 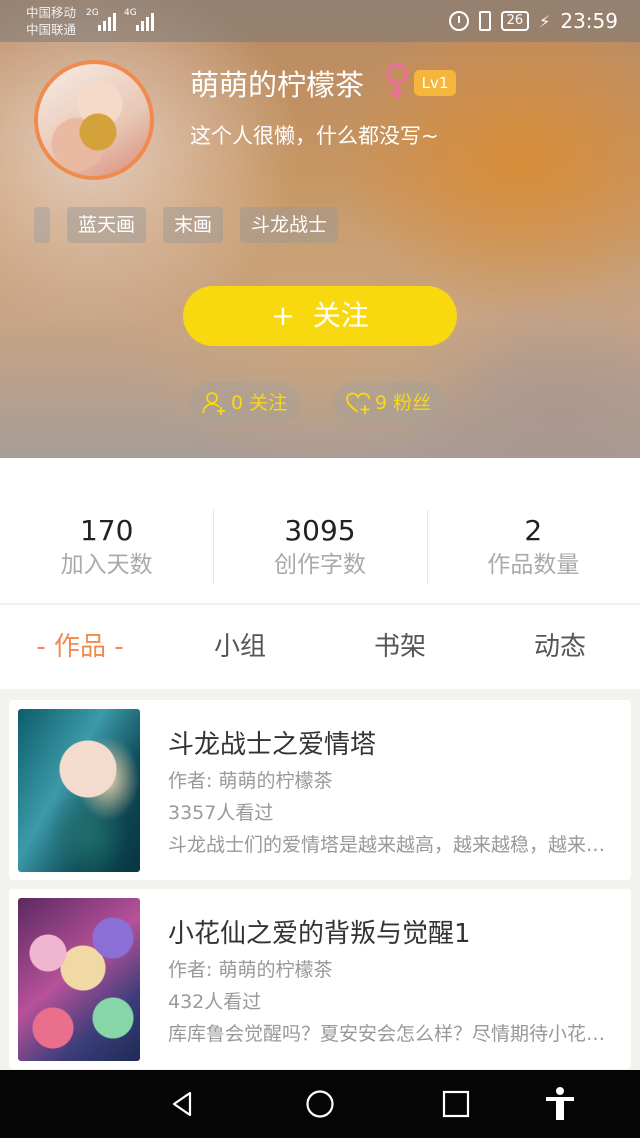 I want to click on tab-bar: - 作品 - 小组 书架 动态, so click(x=320, y=647).